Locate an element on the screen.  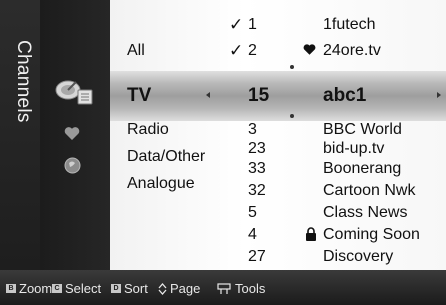
lock-icon is located at coordinates (311, 234).